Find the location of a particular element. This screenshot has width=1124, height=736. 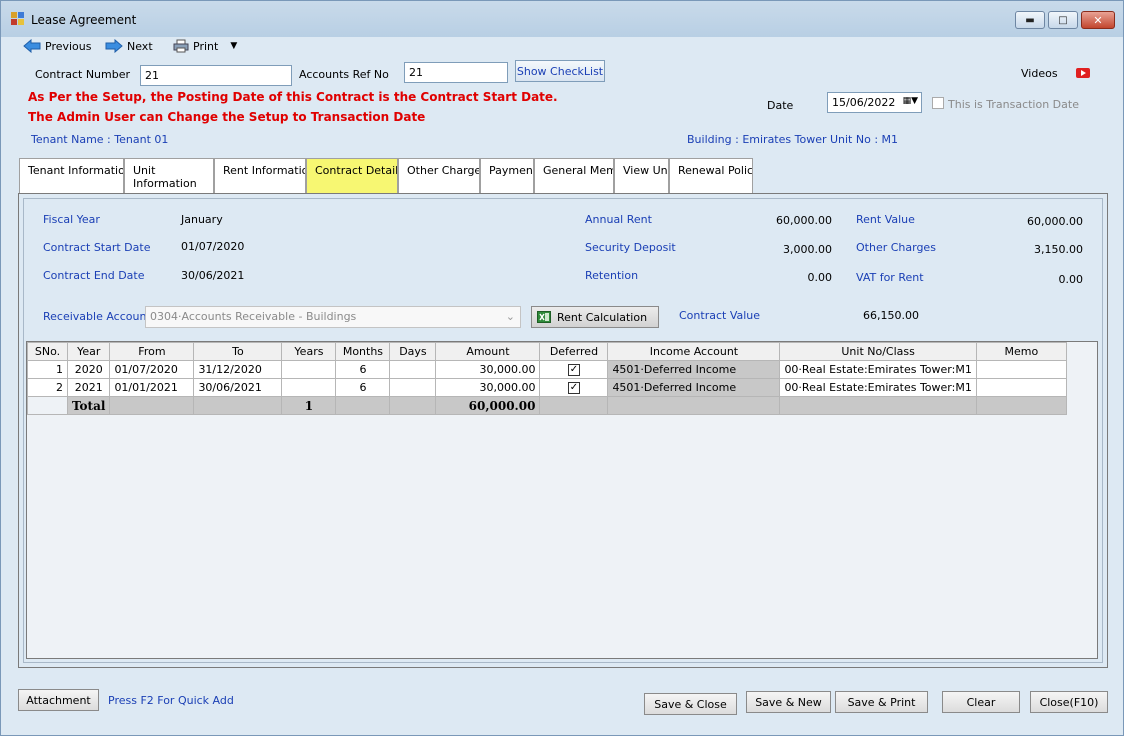

cell-from: 01/01/2021 is located at coordinates (152, 387).